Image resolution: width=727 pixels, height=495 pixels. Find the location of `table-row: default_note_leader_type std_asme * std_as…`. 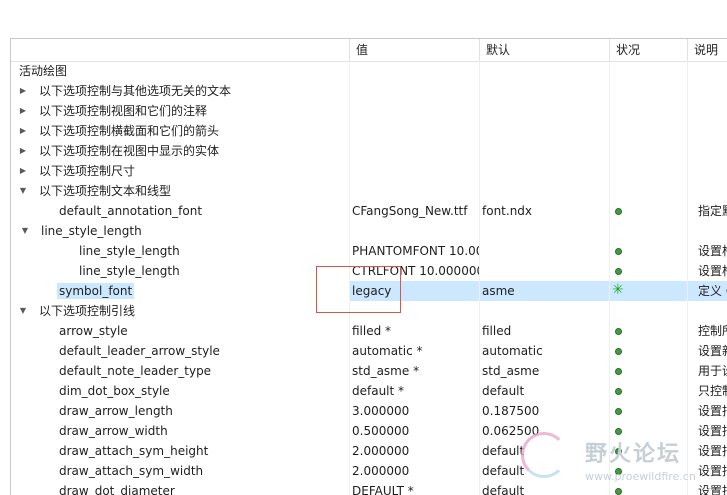

table-row: default_note_leader_type std_asme * std_as… is located at coordinates (369, 371).